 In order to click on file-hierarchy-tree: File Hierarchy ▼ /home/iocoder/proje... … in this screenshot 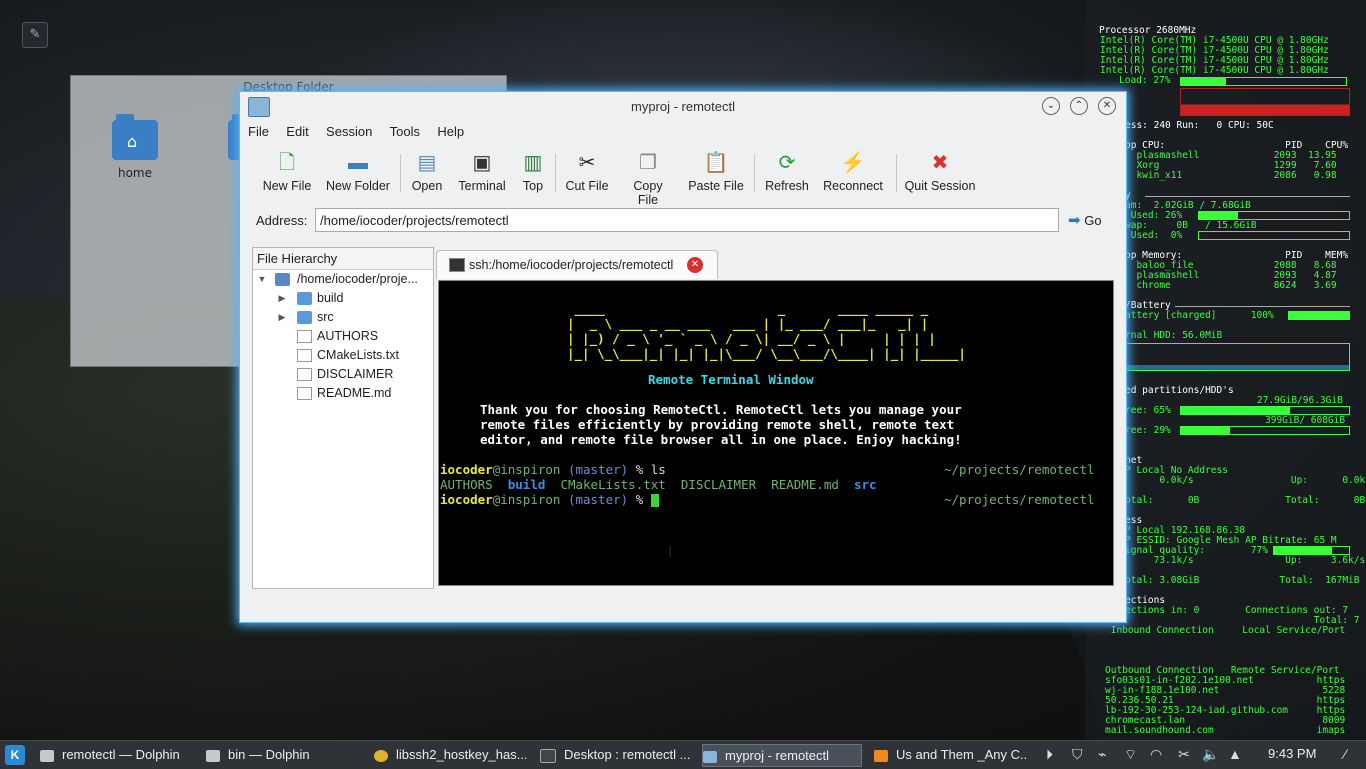, I will do `click(343, 418)`.